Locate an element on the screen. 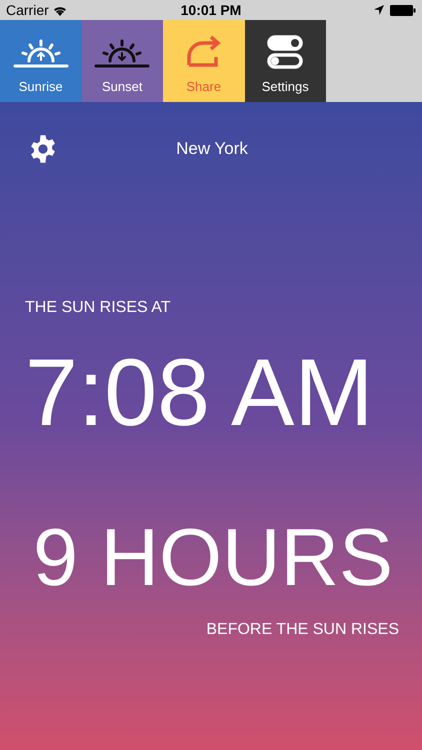  share-icon is located at coordinates (204, 51).